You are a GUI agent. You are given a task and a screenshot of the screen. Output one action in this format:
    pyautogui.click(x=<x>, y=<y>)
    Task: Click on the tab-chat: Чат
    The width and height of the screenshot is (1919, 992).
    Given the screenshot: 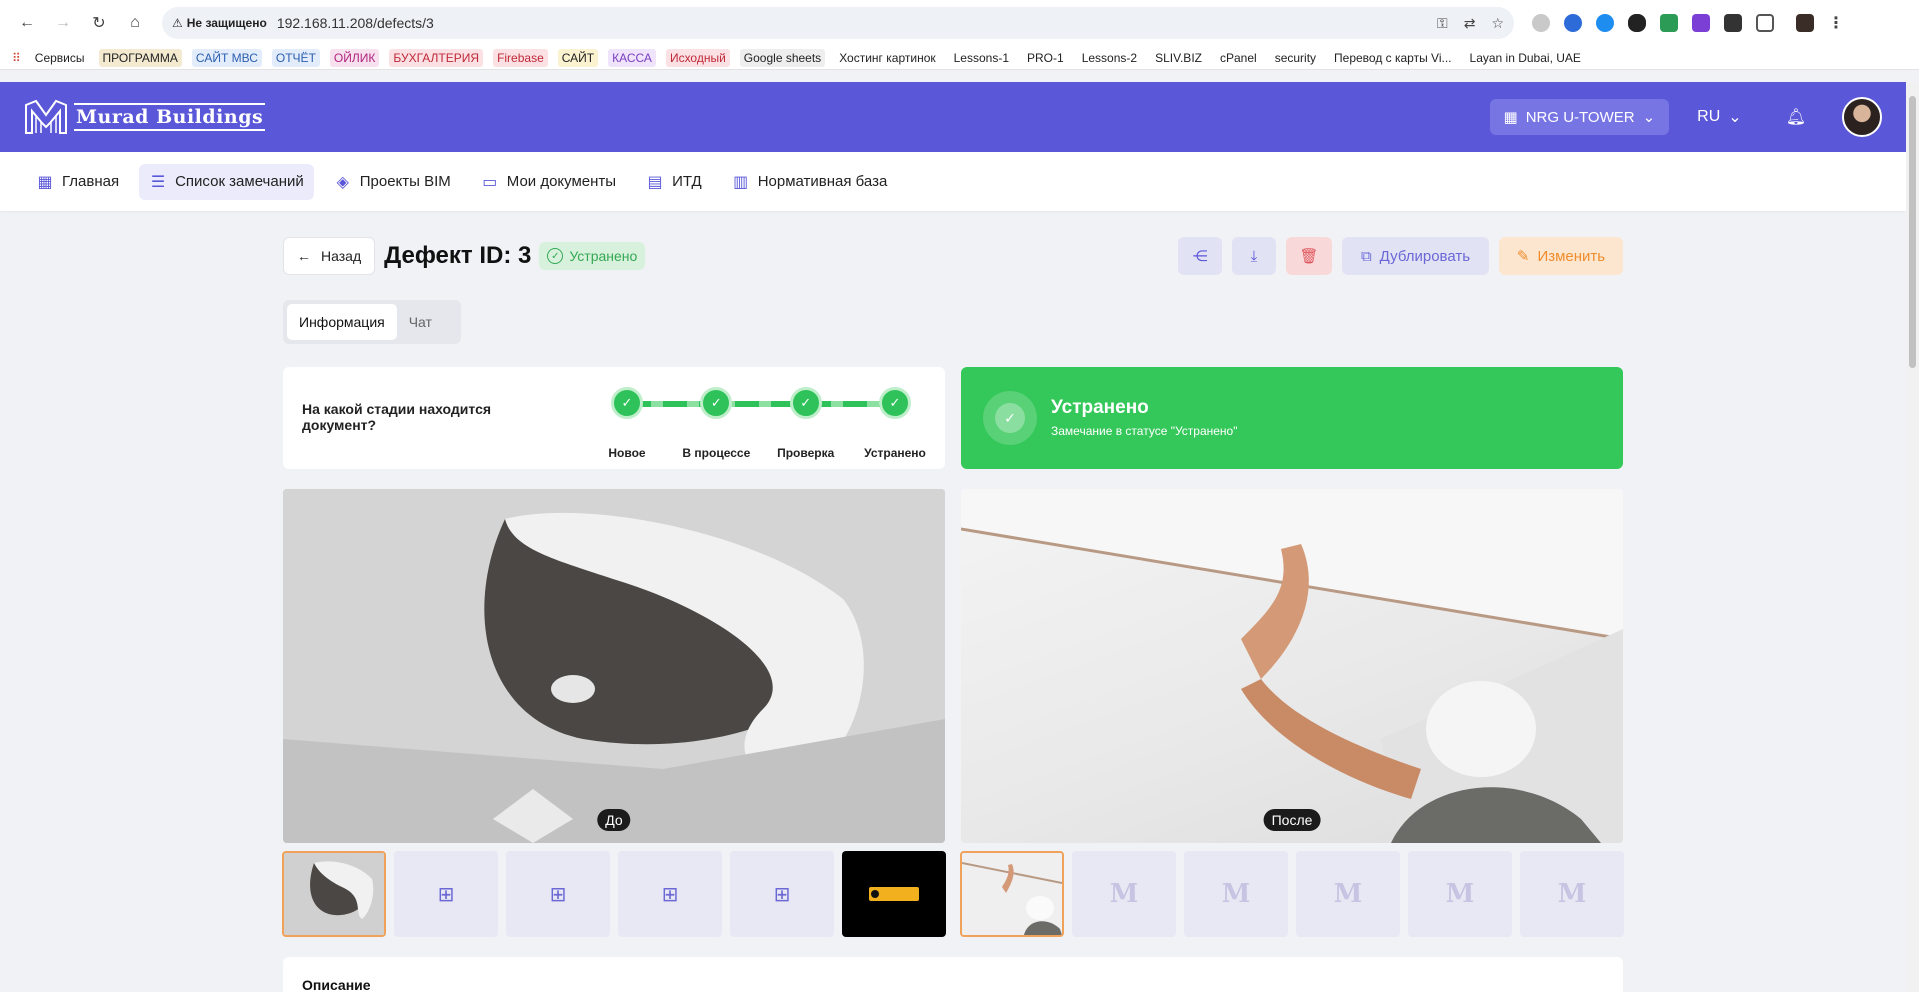 What is the action you would take?
    pyautogui.click(x=420, y=322)
    